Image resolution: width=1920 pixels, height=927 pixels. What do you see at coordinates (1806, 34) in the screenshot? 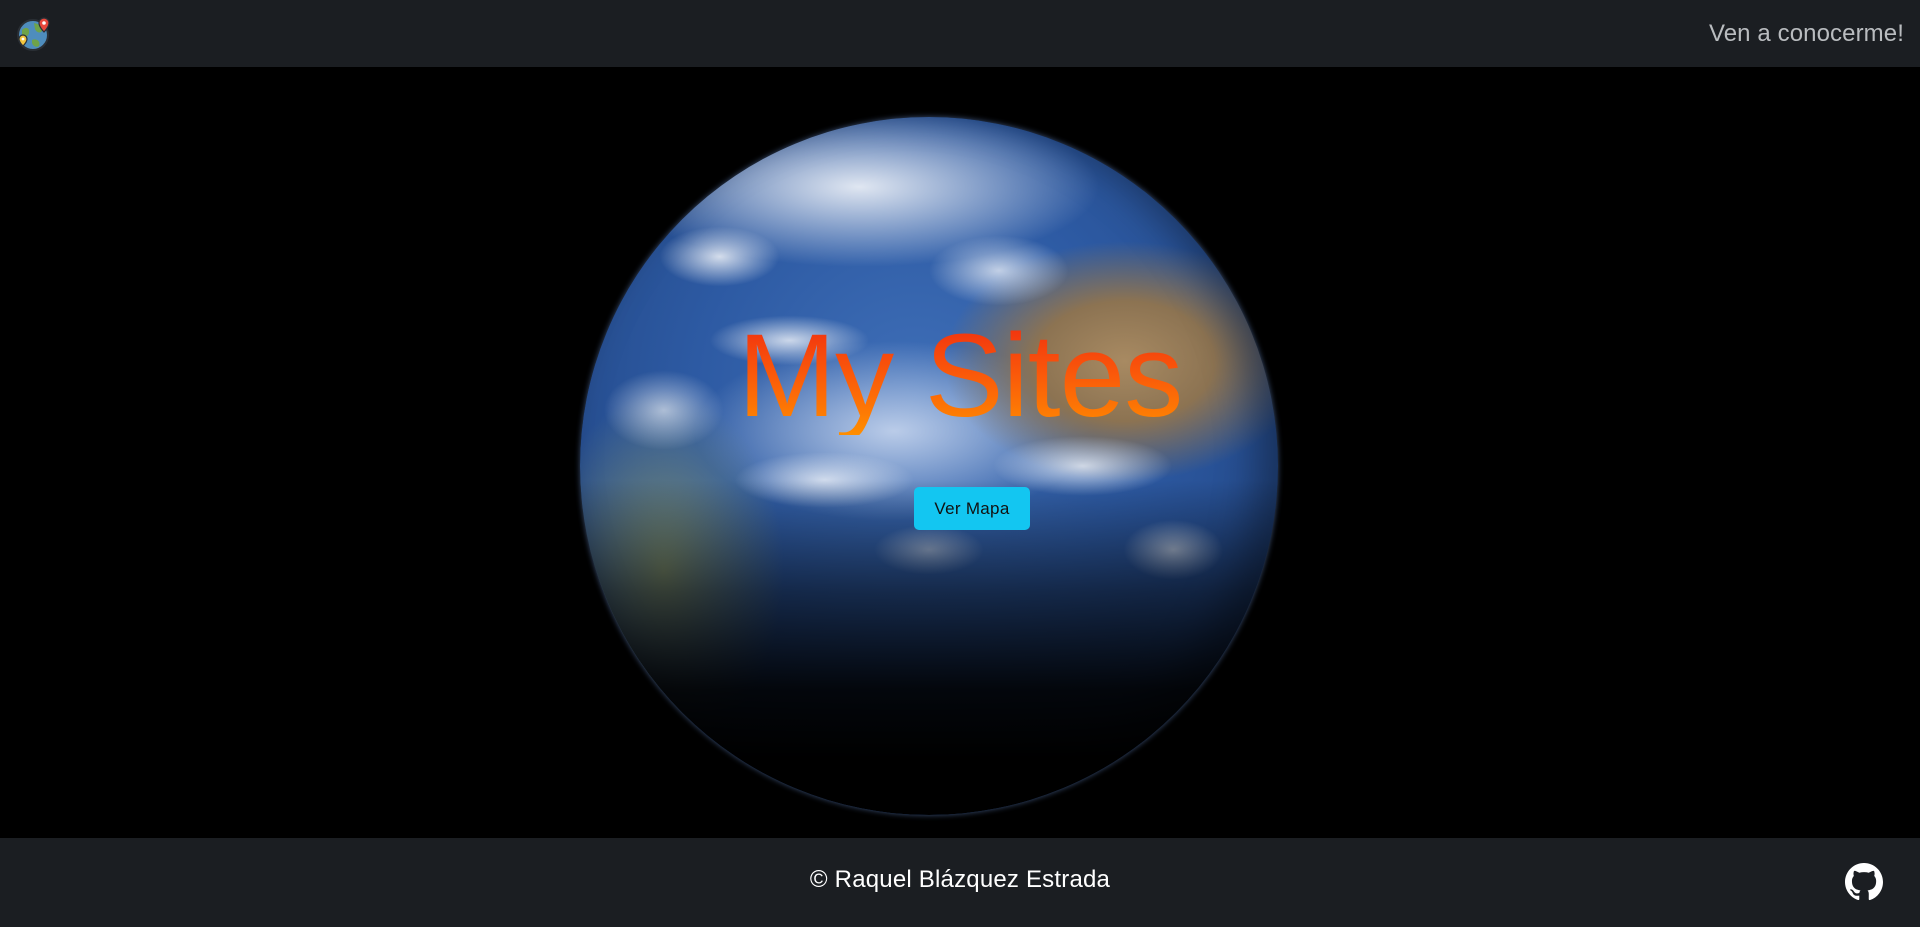
I see `about-me-link: Ven a conocerme!` at bounding box center [1806, 34].